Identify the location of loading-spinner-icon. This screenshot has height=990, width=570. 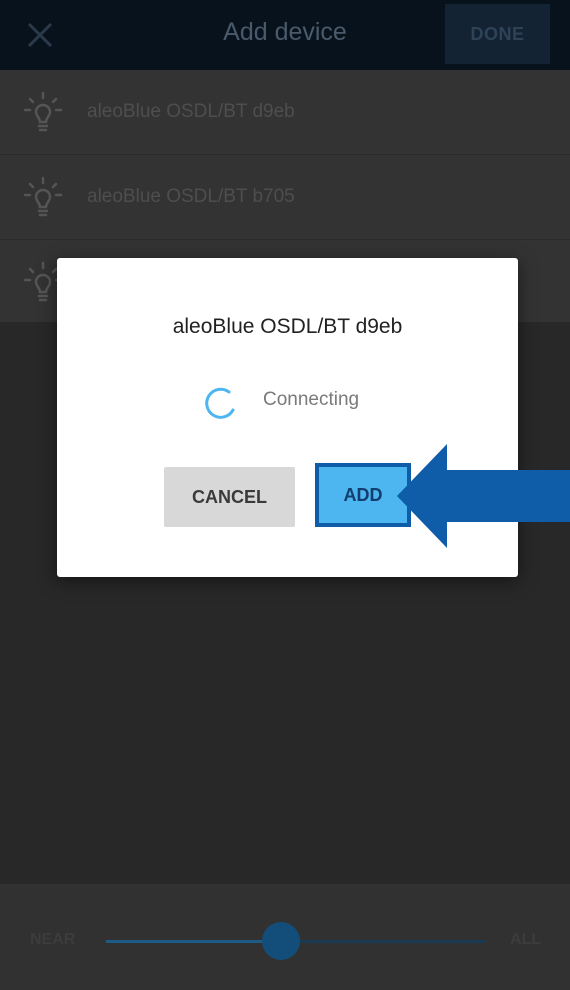
(220, 403).